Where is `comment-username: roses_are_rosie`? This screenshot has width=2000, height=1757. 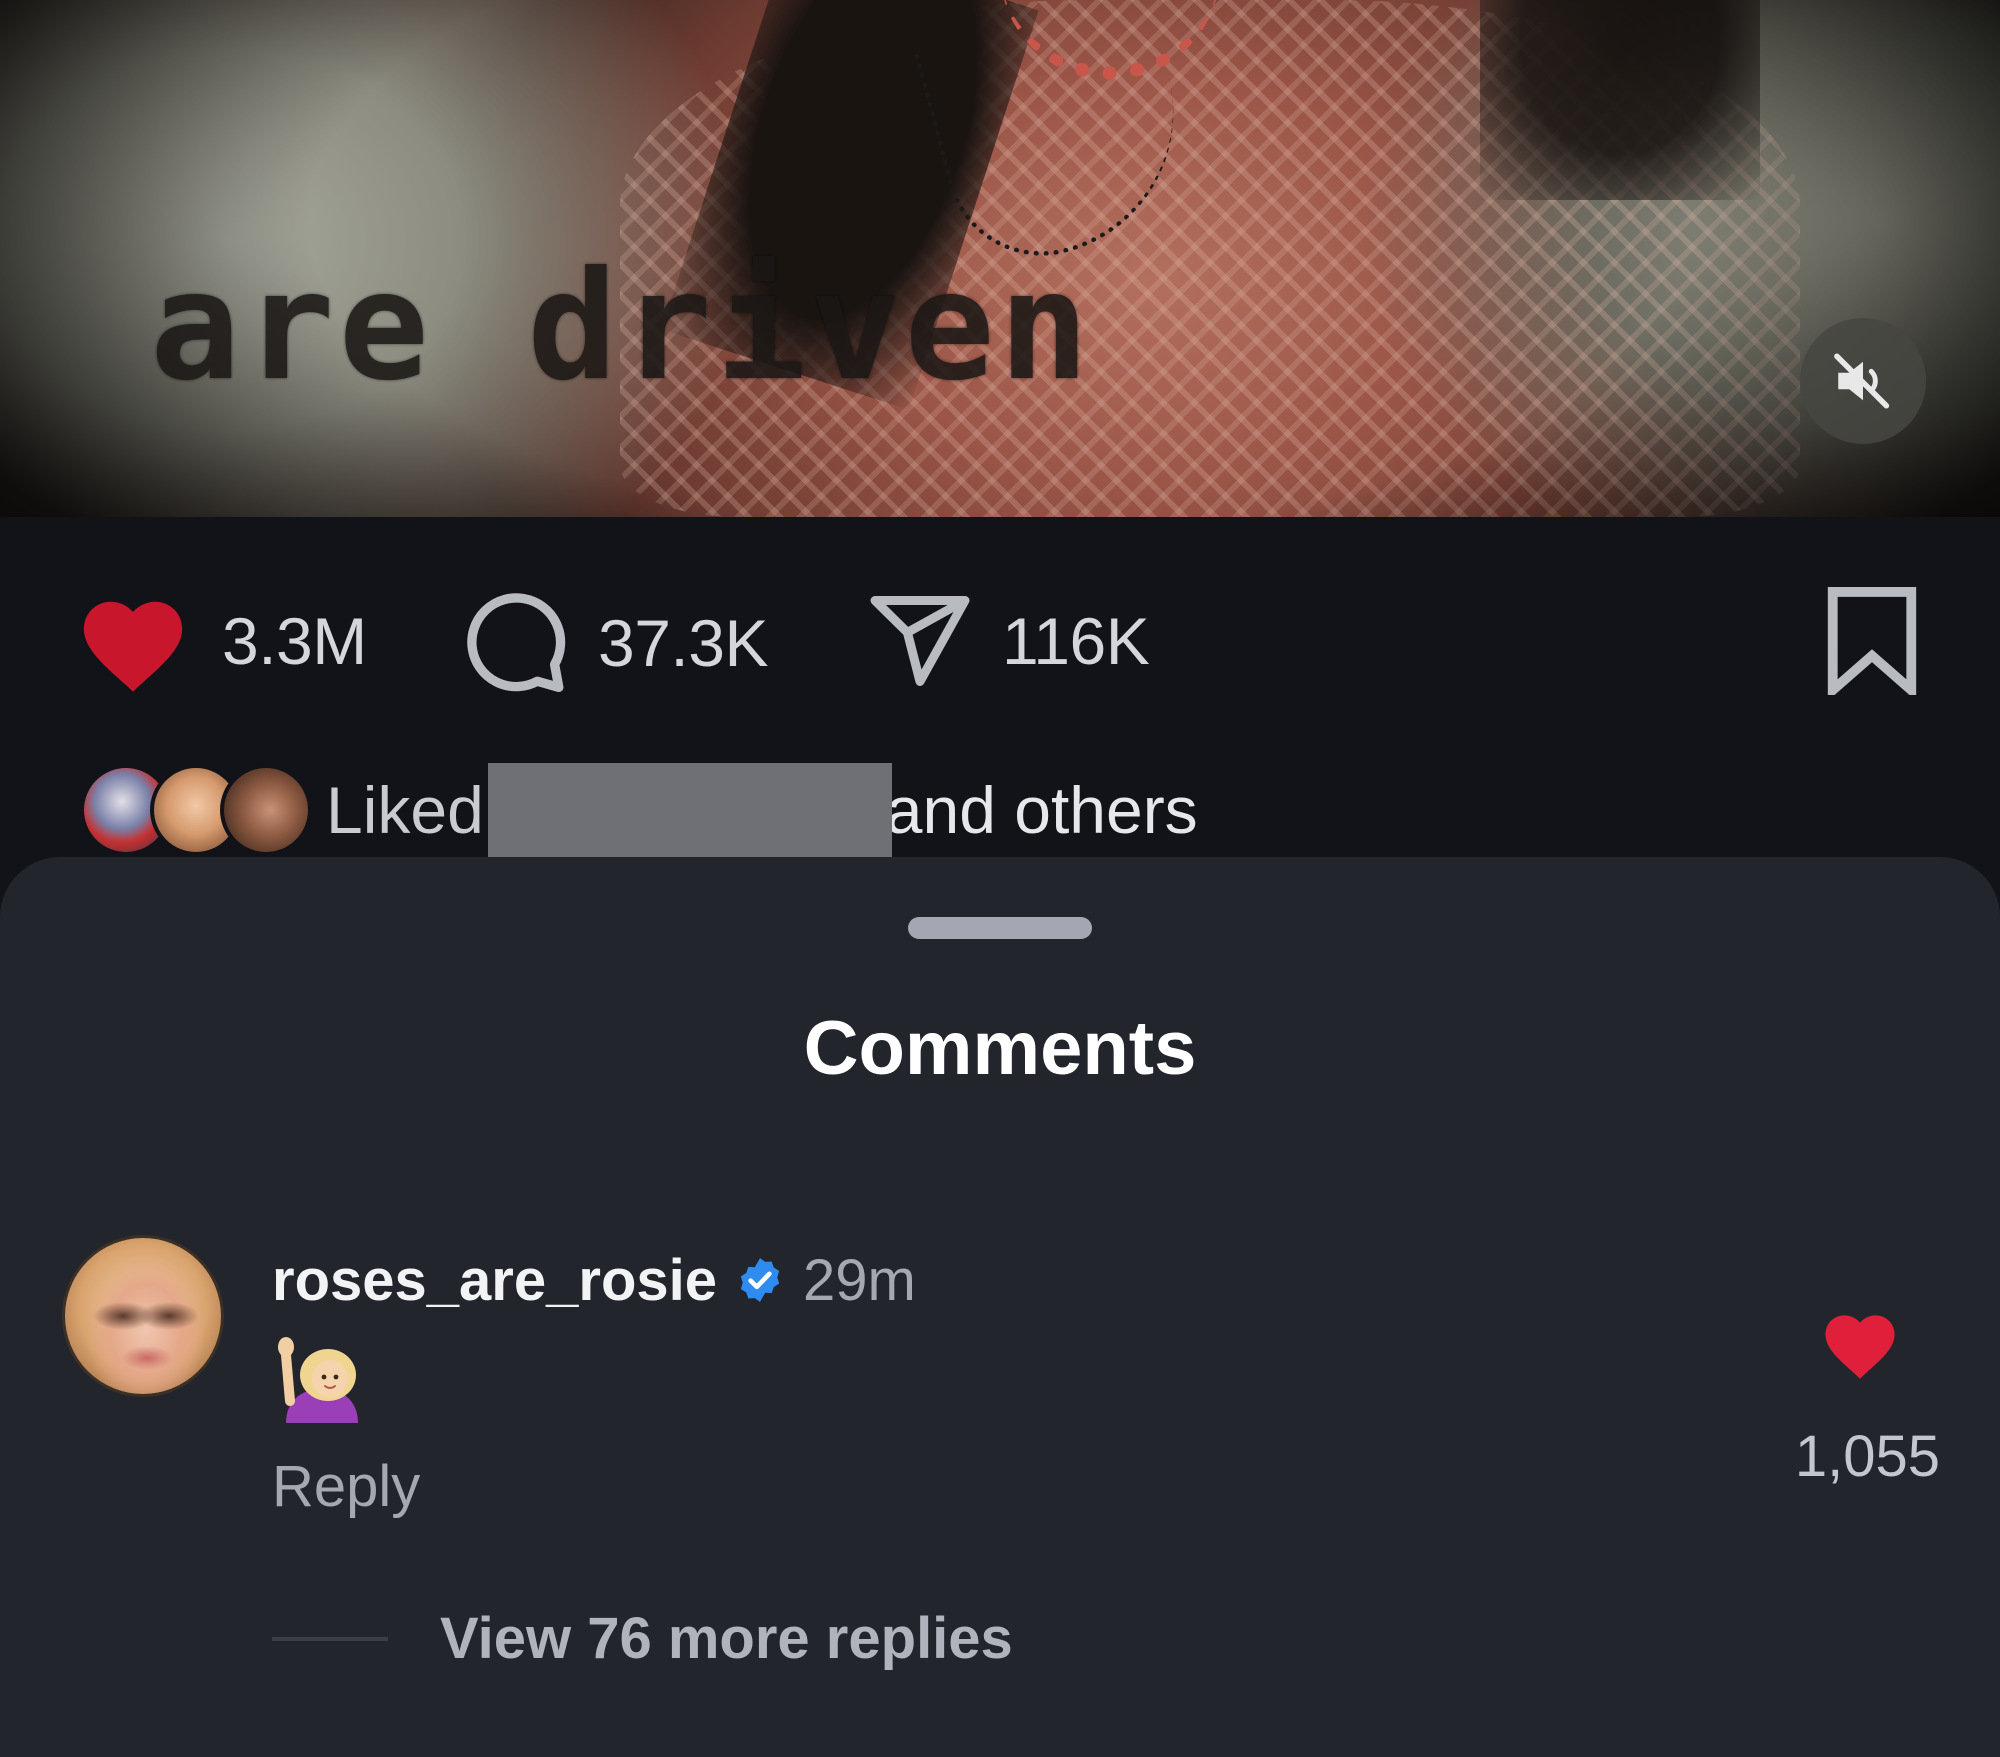
comment-username: roses_are_rosie is located at coordinates (494, 1280).